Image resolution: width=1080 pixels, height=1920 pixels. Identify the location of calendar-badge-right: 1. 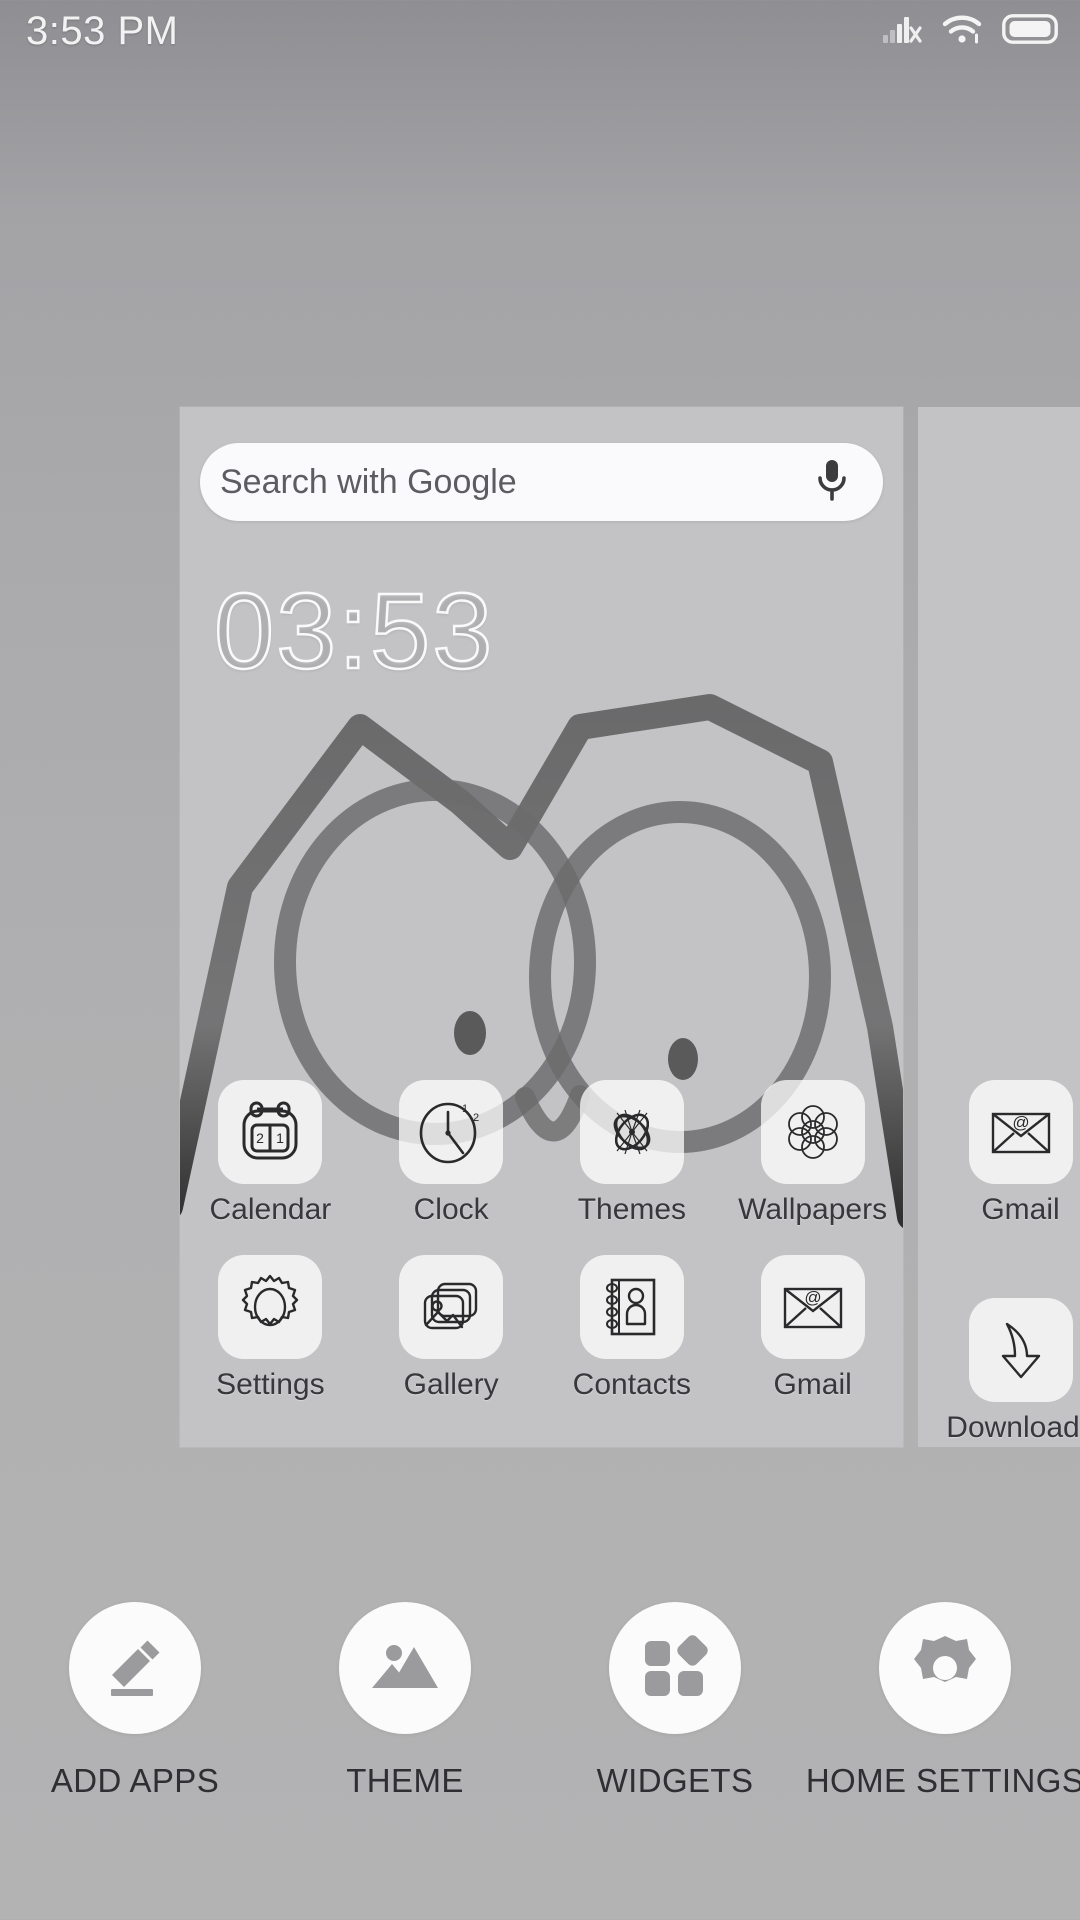
(280, 1138).